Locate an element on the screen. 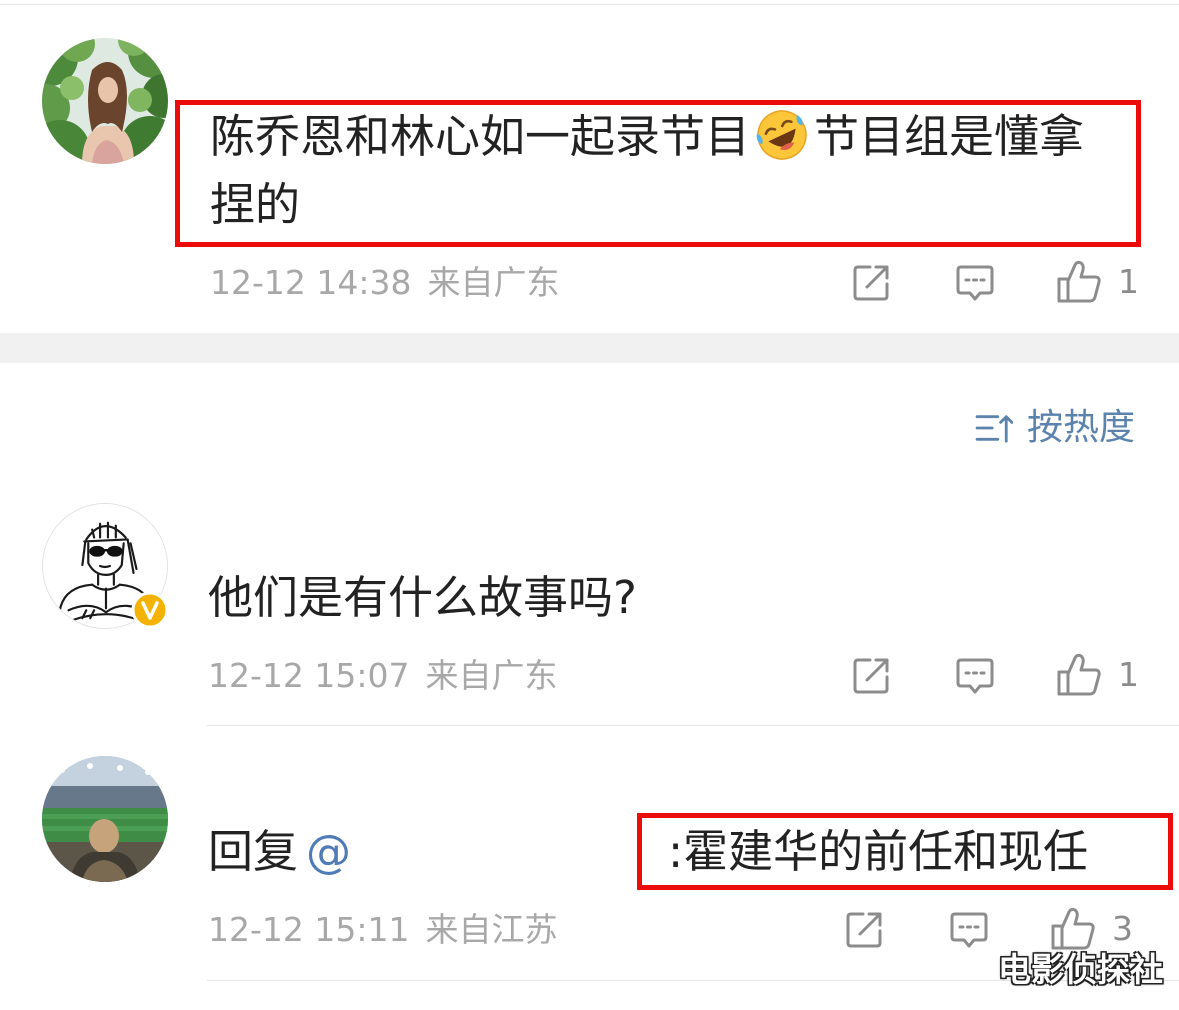  laughing-crying-emoji-icon is located at coordinates (782, 135).